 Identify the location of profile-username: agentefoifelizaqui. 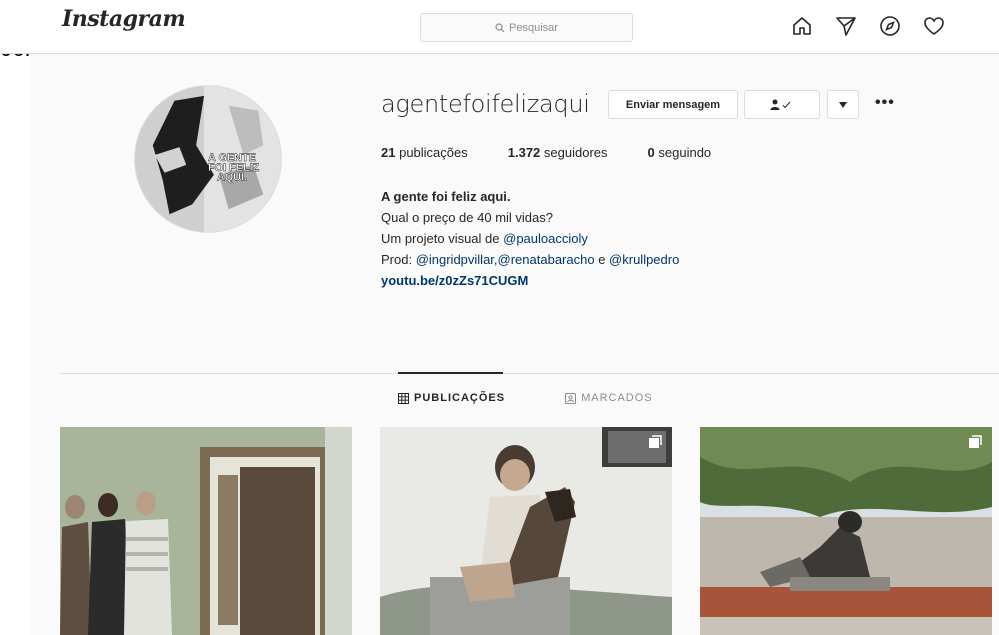
(485, 104).